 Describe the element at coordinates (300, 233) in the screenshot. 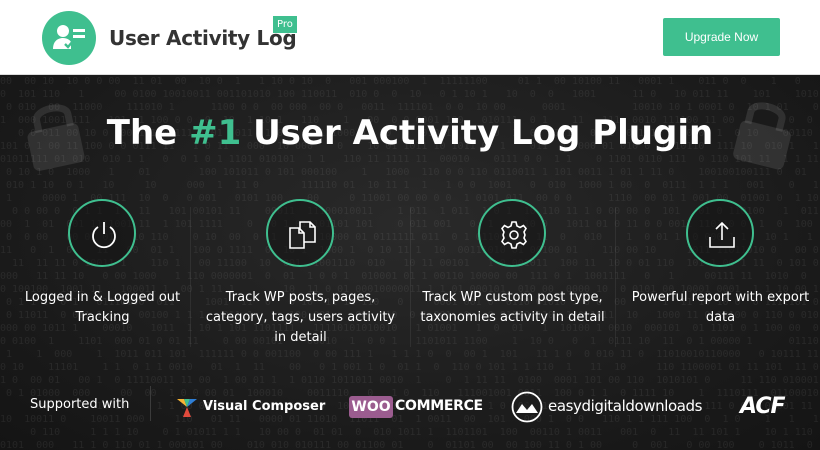

I see `documents-icon` at that location.